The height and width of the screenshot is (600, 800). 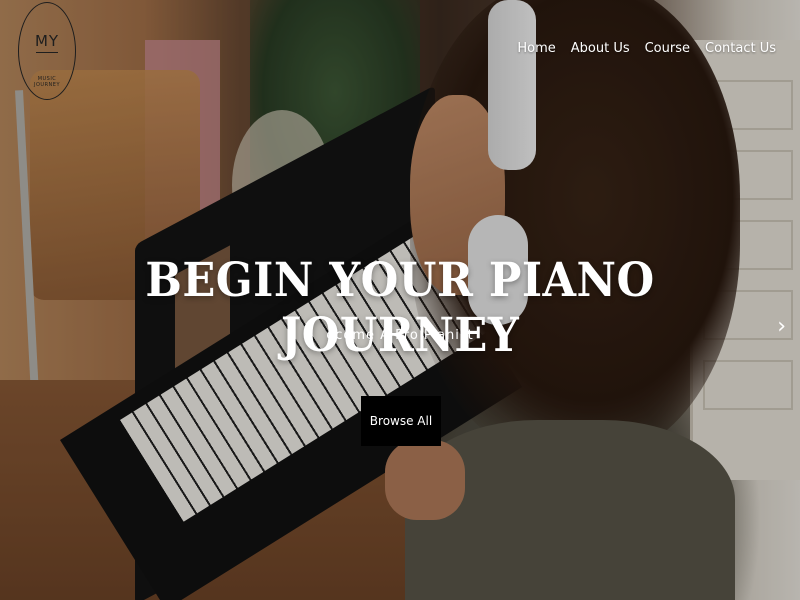 I want to click on site-logo: MY MUSIC JOURNEY, so click(x=47, y=51).